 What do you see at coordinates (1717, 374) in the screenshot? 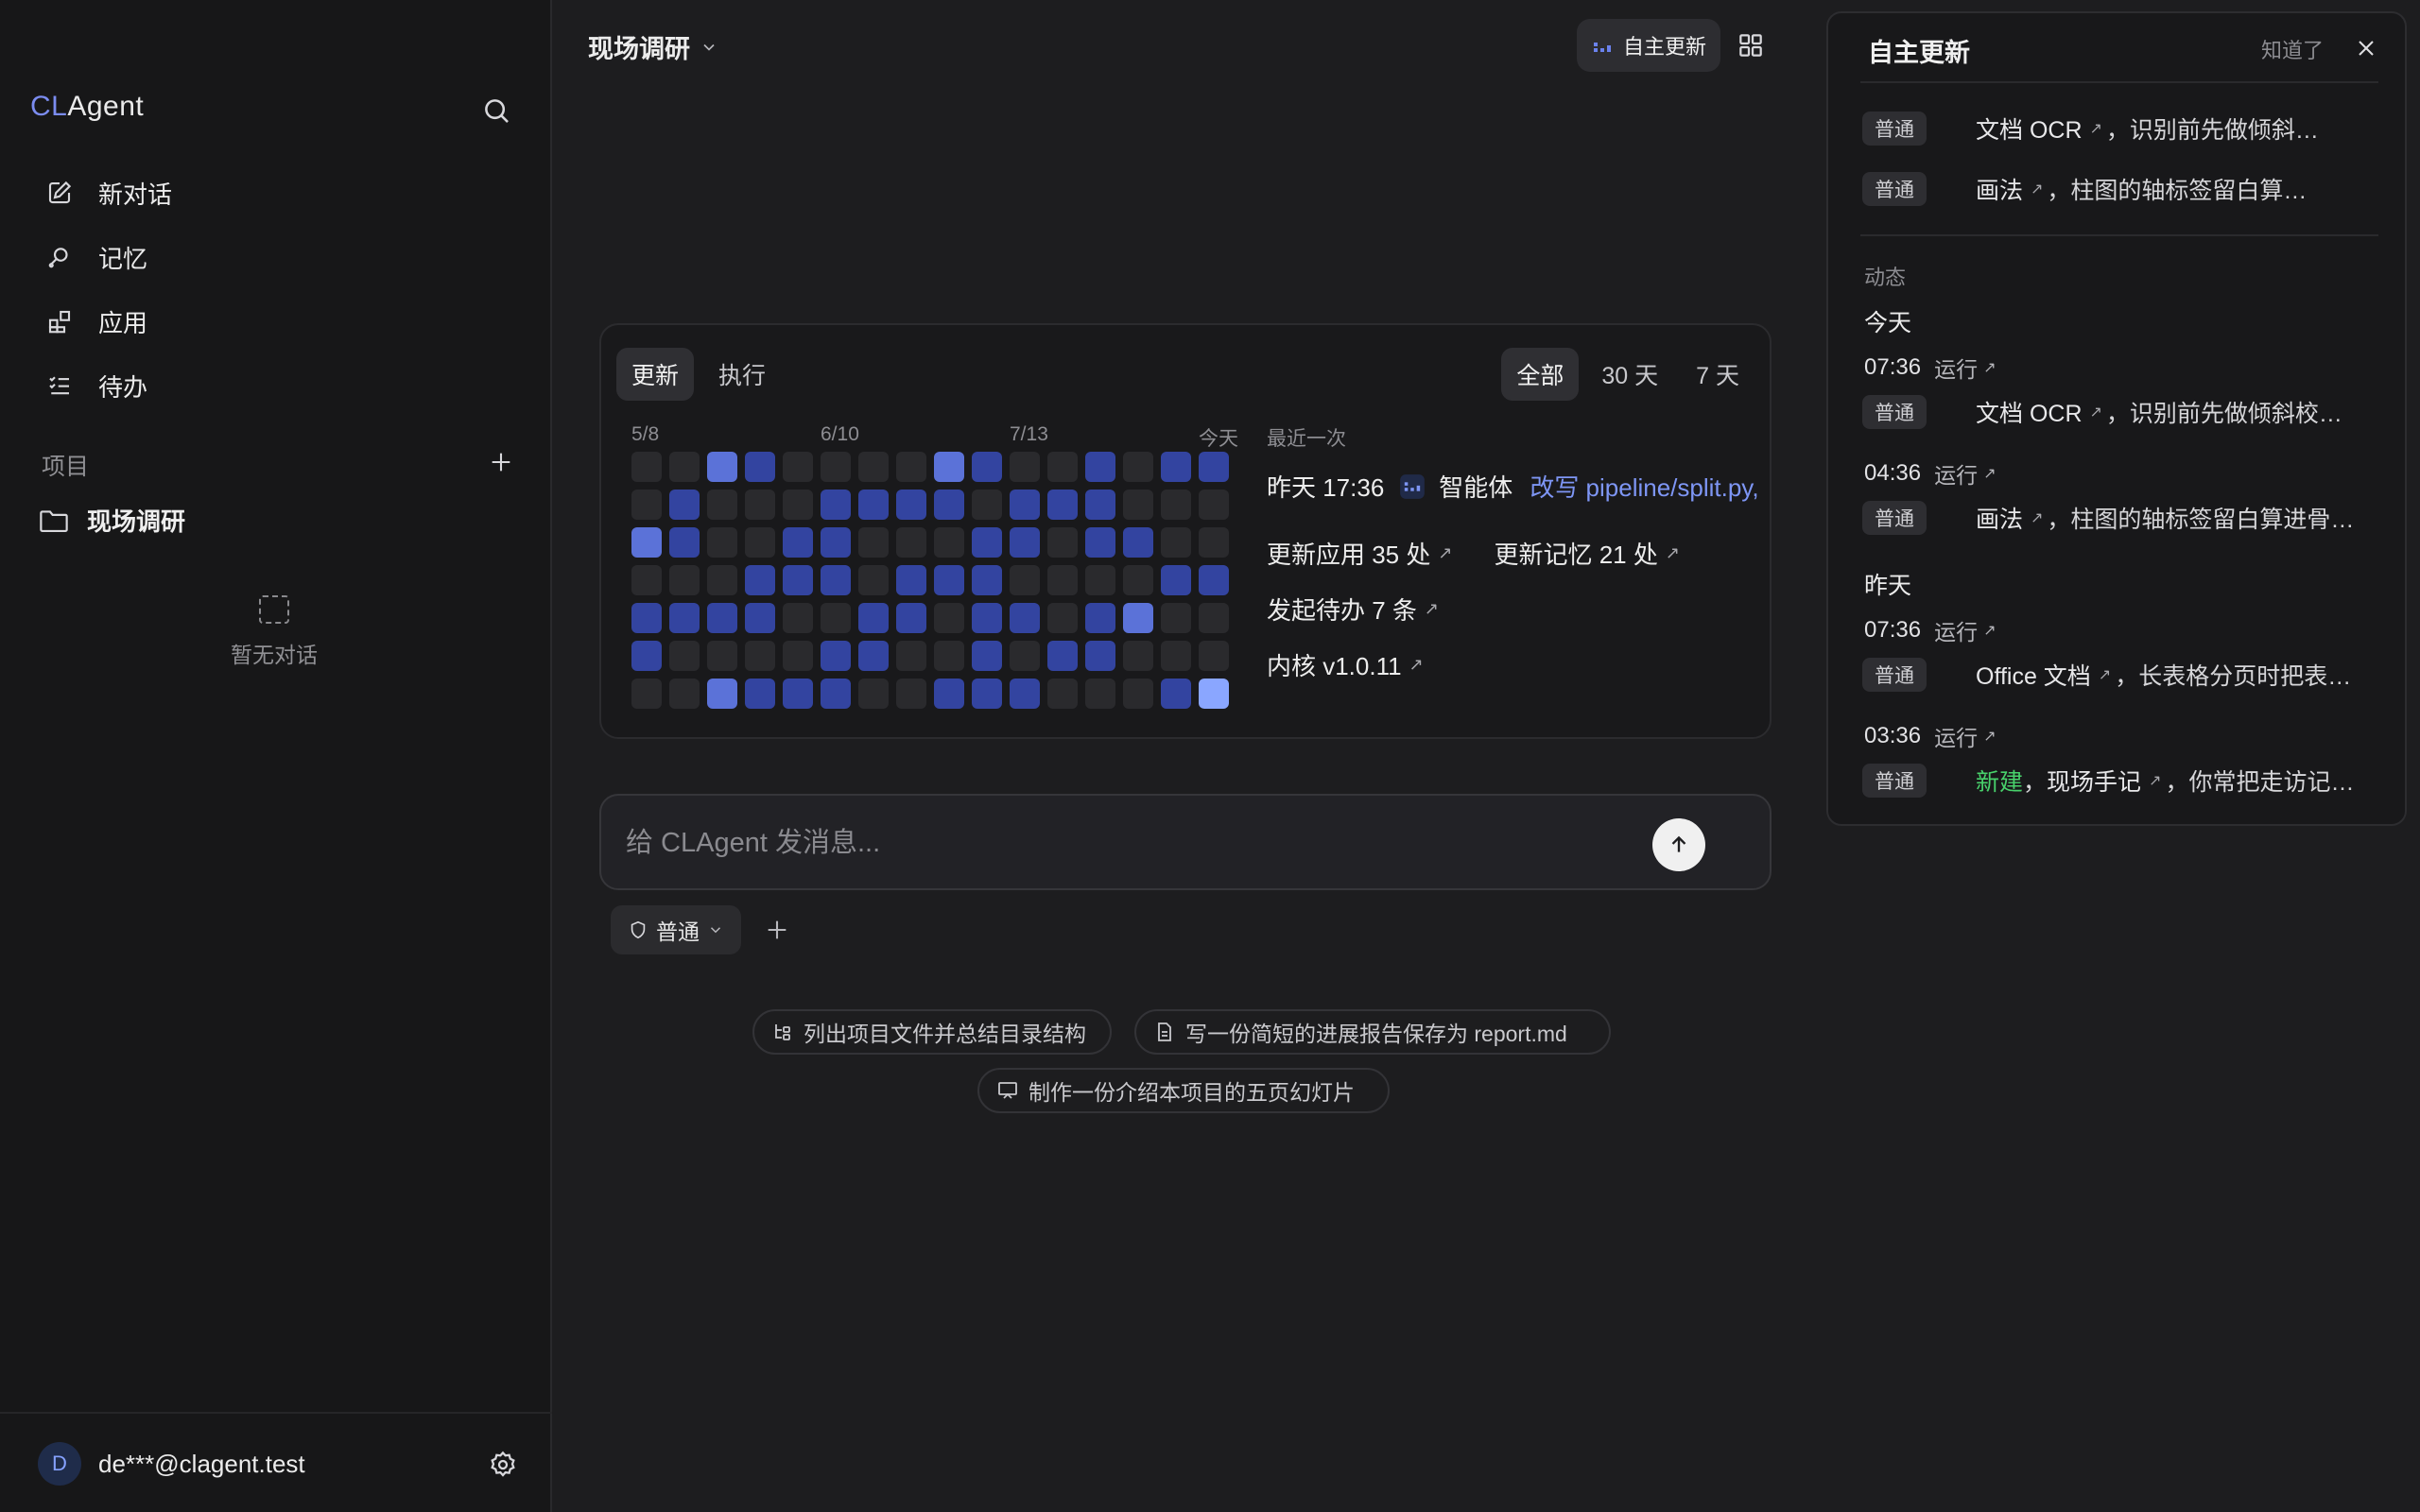
I see `range-7-days: 7 天` at bounding box center [1717, 374].